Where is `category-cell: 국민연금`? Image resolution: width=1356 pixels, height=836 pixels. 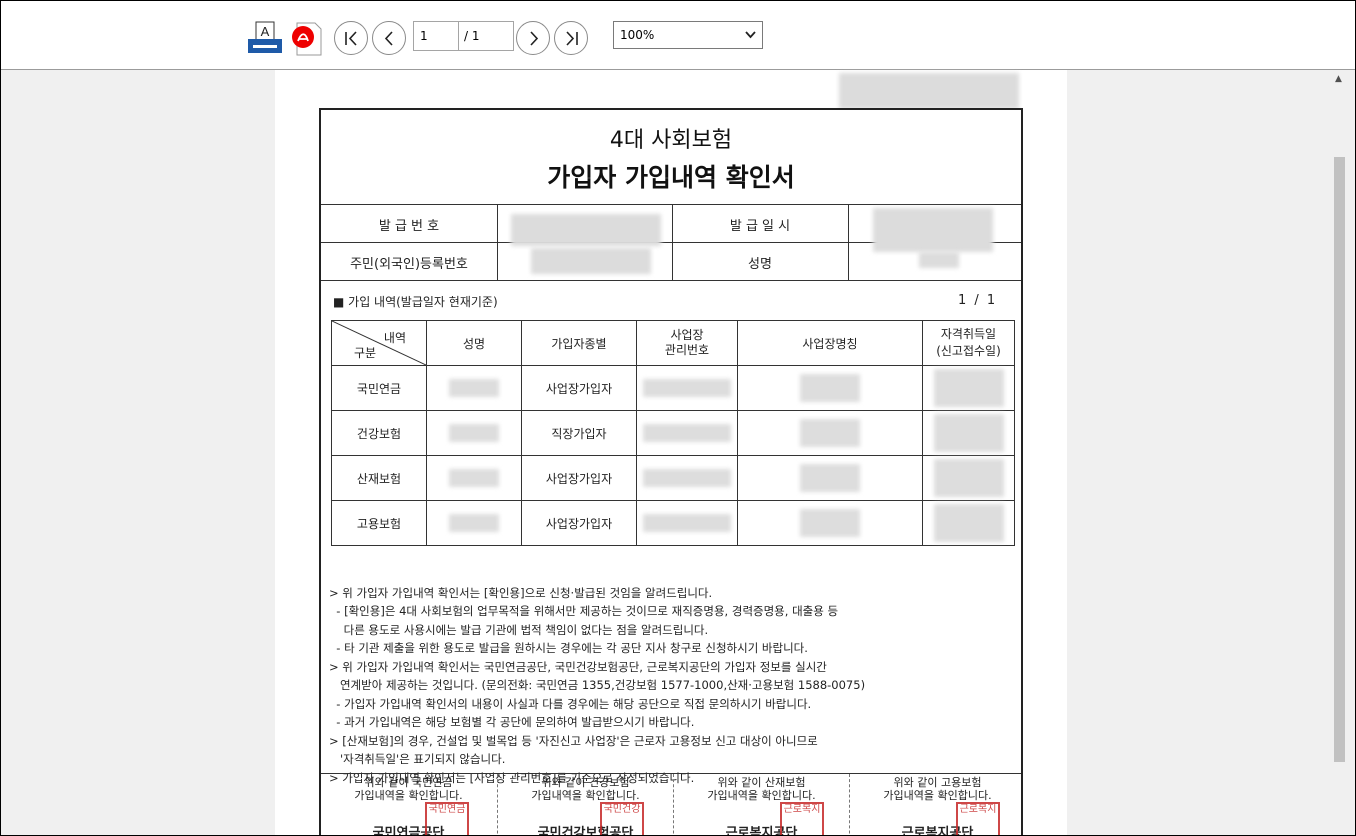 category-cell: 국민연금 is located at coordinates (379, 388).